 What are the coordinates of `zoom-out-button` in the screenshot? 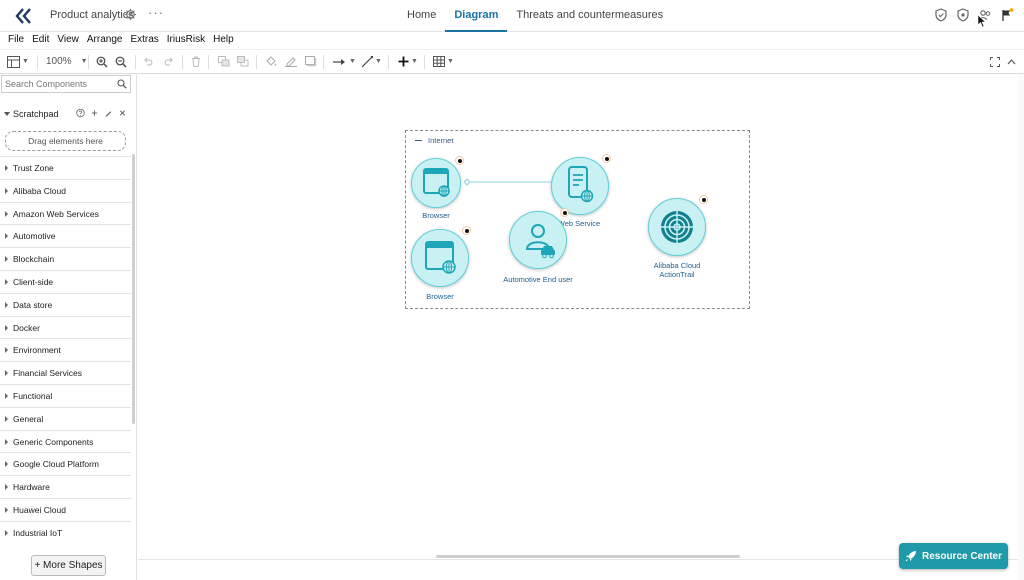 It's located at (121, 61).